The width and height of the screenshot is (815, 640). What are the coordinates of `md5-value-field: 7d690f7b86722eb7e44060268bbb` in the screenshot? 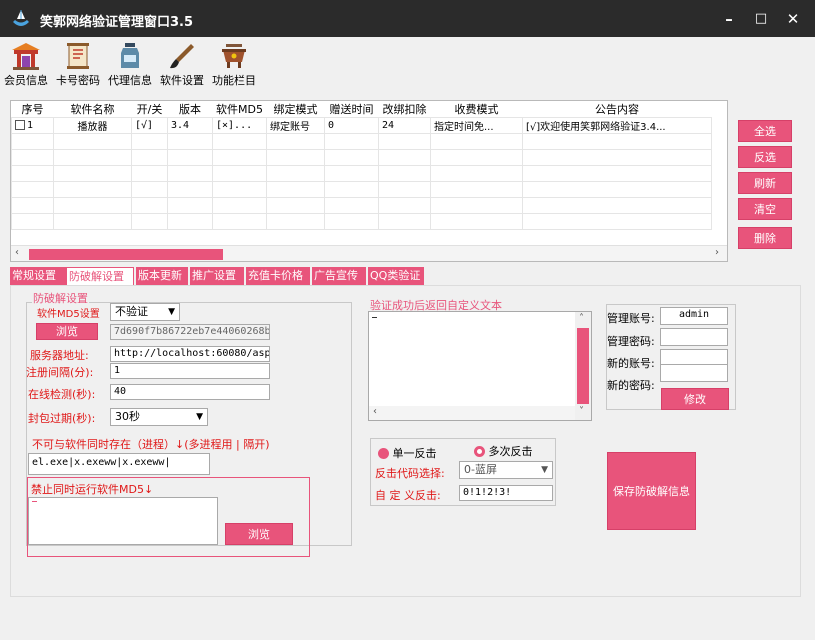 It's located at (190, 332).